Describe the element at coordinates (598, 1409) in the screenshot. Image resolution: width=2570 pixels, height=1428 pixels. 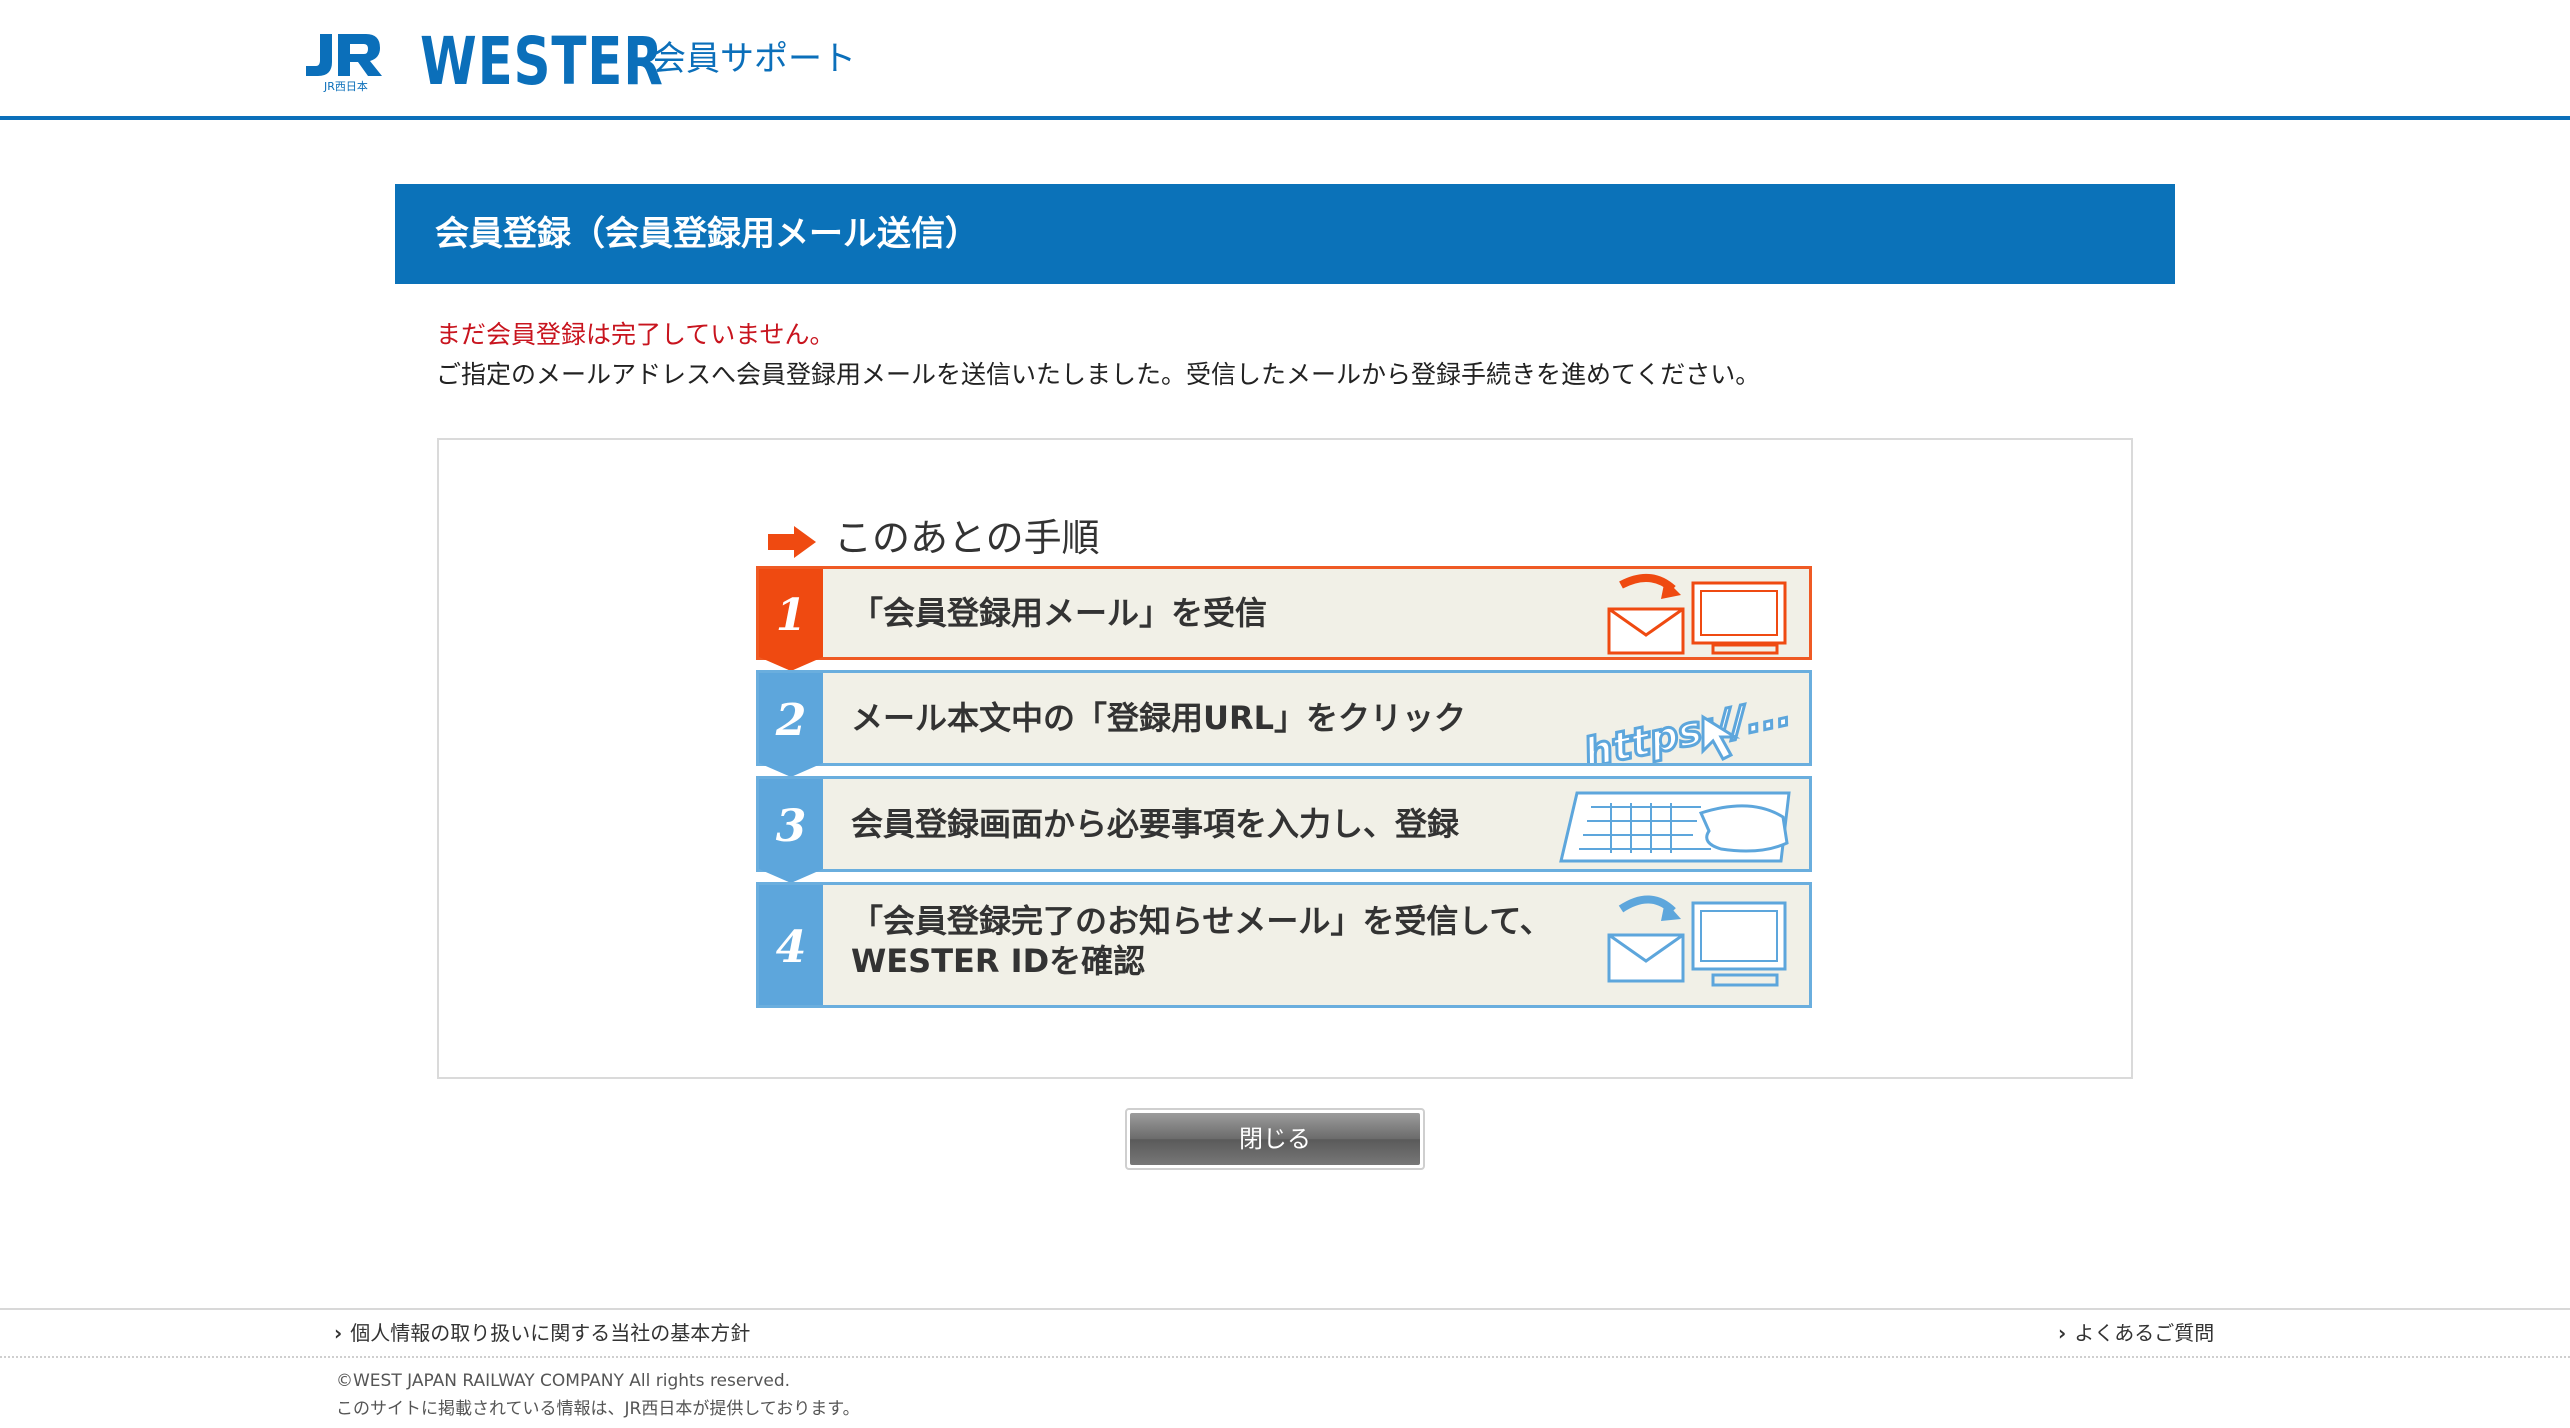
I see `provided-by-note: このサイトに掲載されている情報は、JR西日本が提供しております。` at that location.